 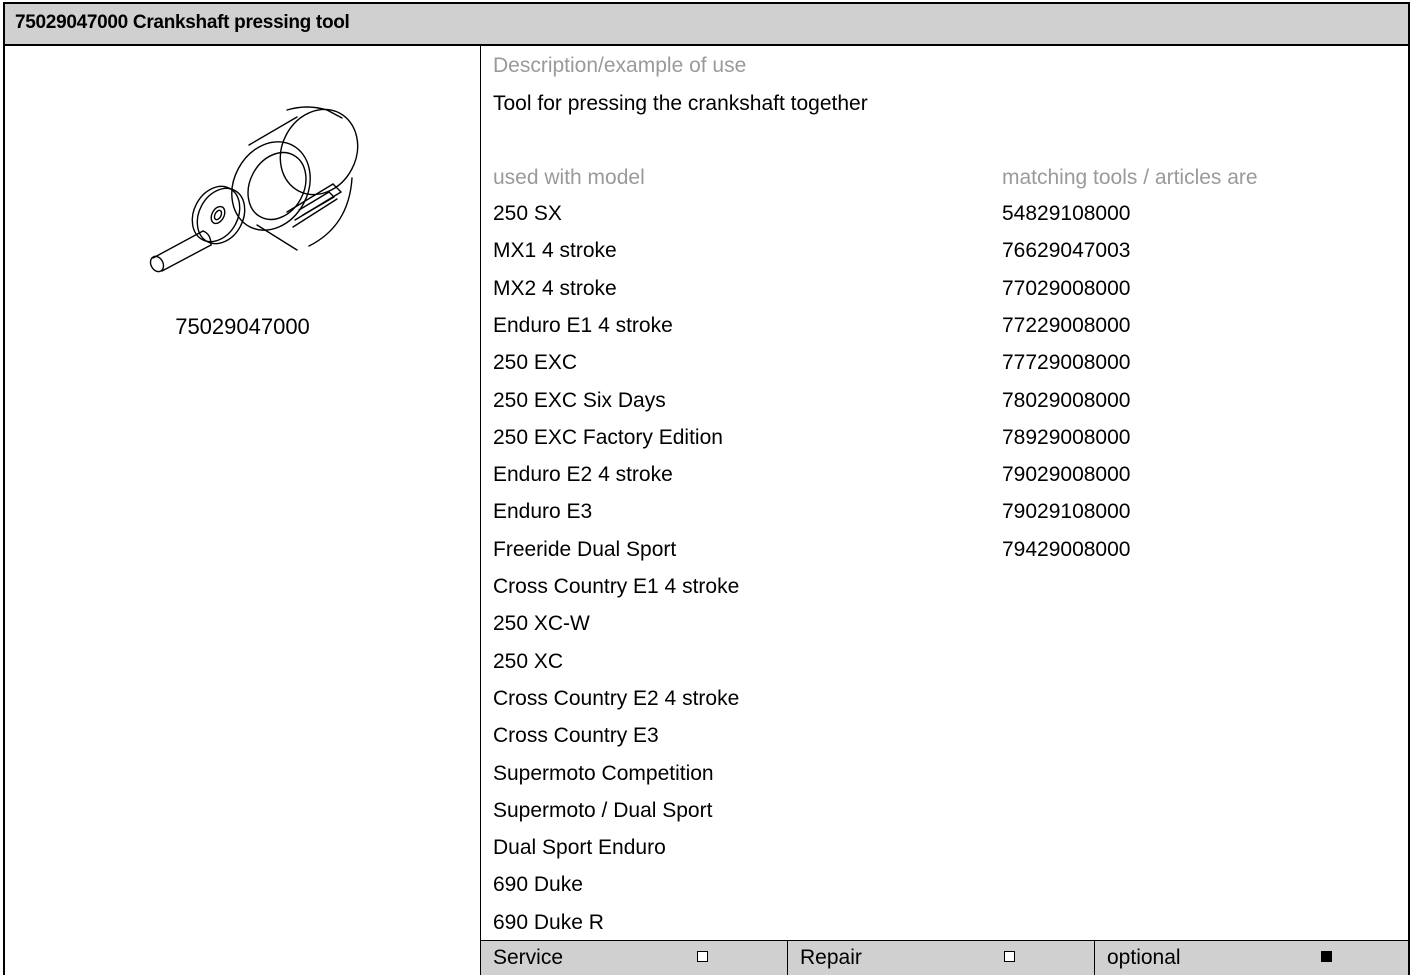 What do you see at coordinates (579, 400) in the screenshot?
I see `model-list-item: 250 EXC Six Days` at bounding box center [579, 400].